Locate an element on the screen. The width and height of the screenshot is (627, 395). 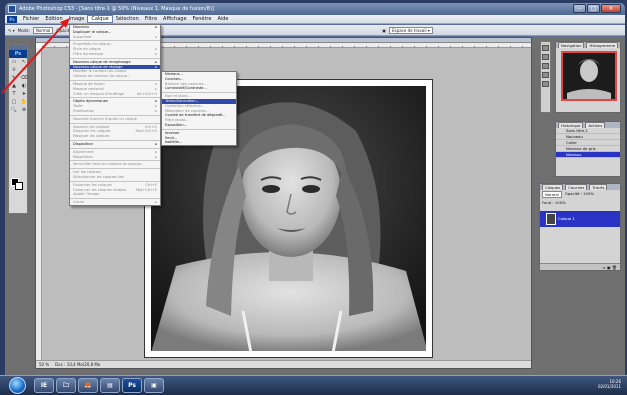
link-layers-icon: ∞ is located at coordinates (603, 267).